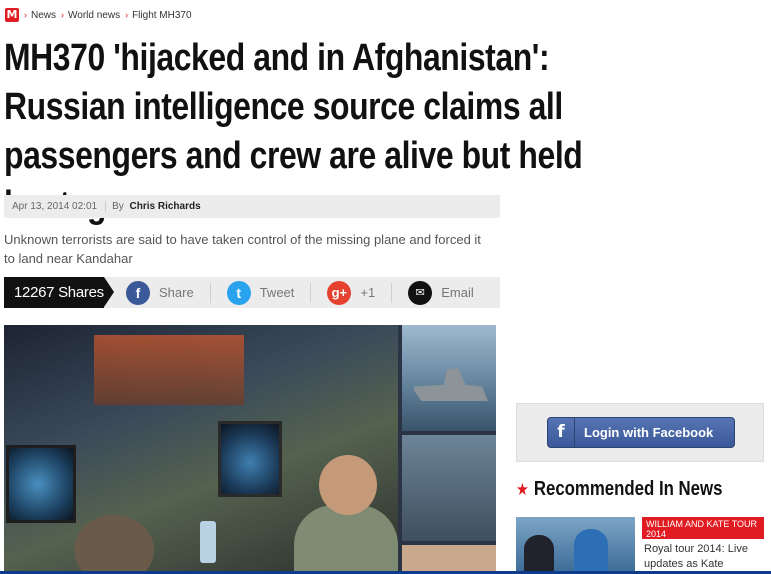 Image resolution: width=771 pixels, height=574 pixels. Describe the element at coordinates (339, 292) in the screenshot. I see `google-plus-icon: g+` at that location.